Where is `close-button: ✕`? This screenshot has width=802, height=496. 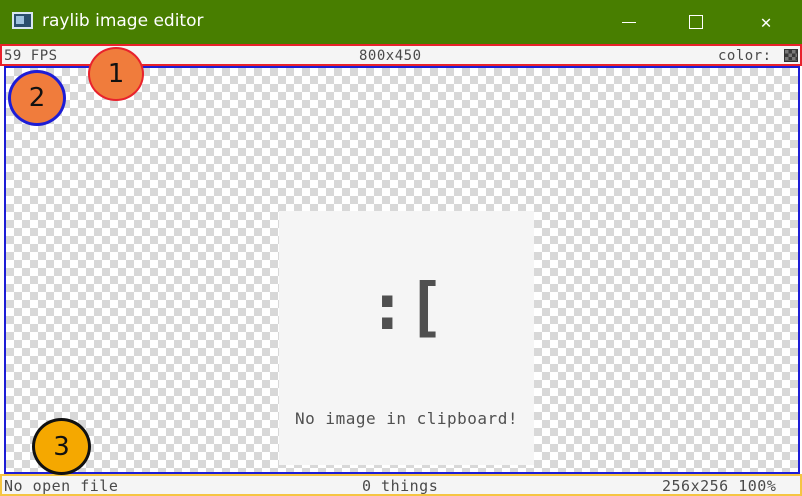
close-button: ✕ is located at coordinates (766, 22).